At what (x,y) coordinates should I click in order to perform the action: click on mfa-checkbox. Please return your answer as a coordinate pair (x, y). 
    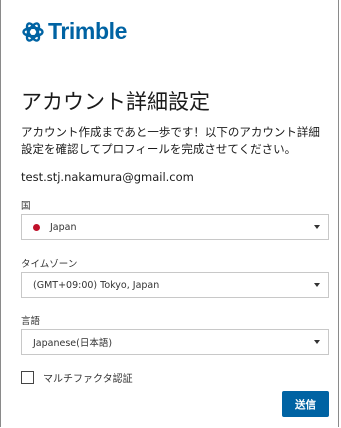
    Looking at the image, I should click on (27, 377).